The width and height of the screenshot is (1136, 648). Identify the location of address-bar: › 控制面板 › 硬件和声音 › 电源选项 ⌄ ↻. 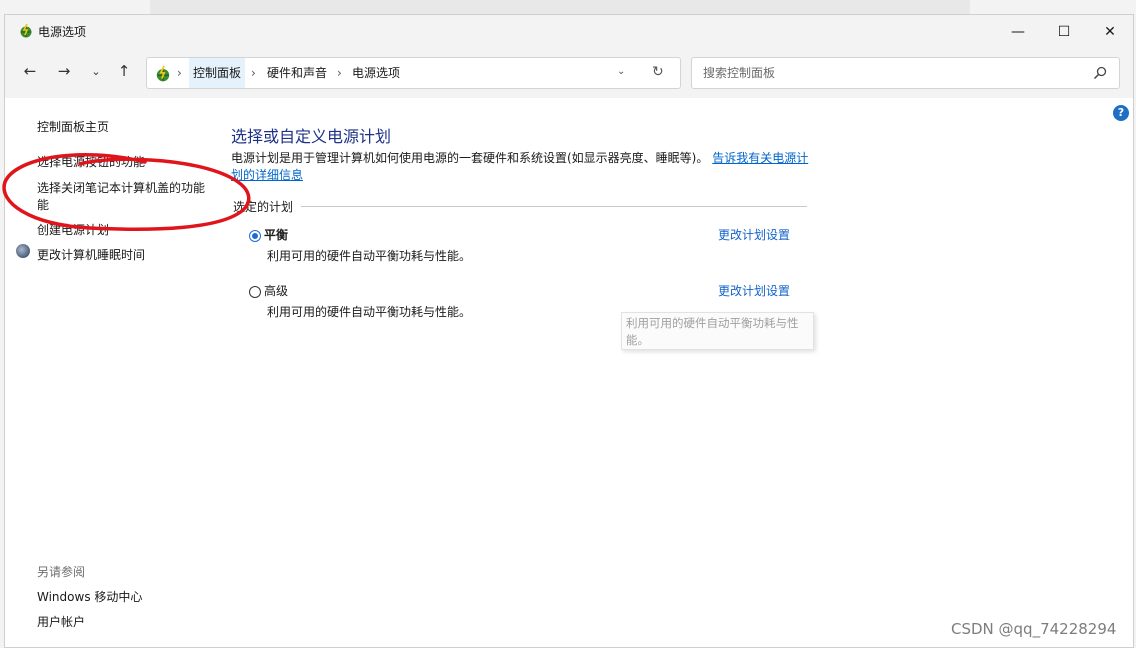
(413, 73).